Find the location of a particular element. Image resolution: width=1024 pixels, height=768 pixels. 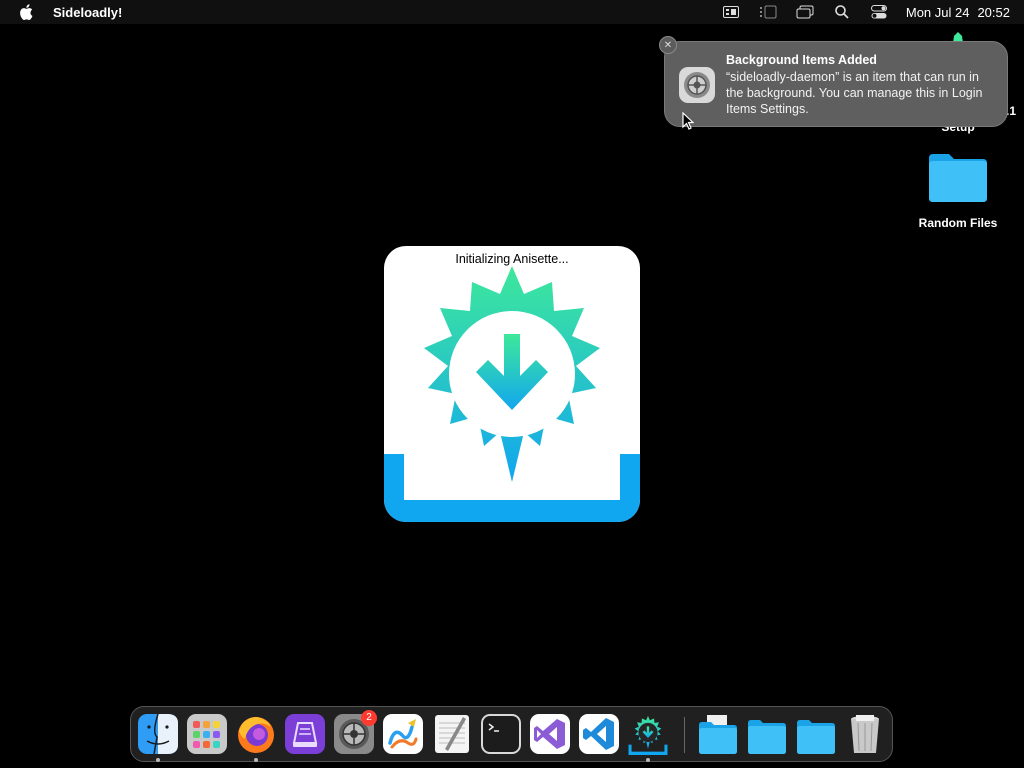

apple-icon is located at coordinates (26, 12).